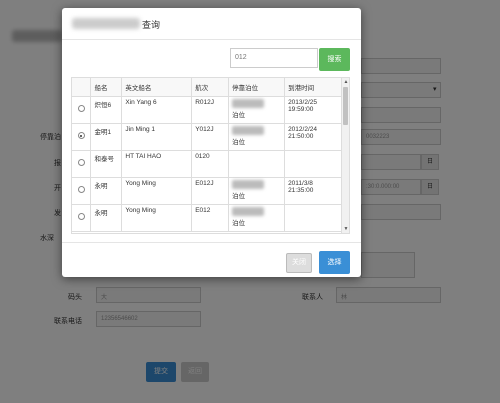 The width and height of the screenshot is (500, 403). I want to click on arrival-clock: 21:50:00, so click(301, 136).